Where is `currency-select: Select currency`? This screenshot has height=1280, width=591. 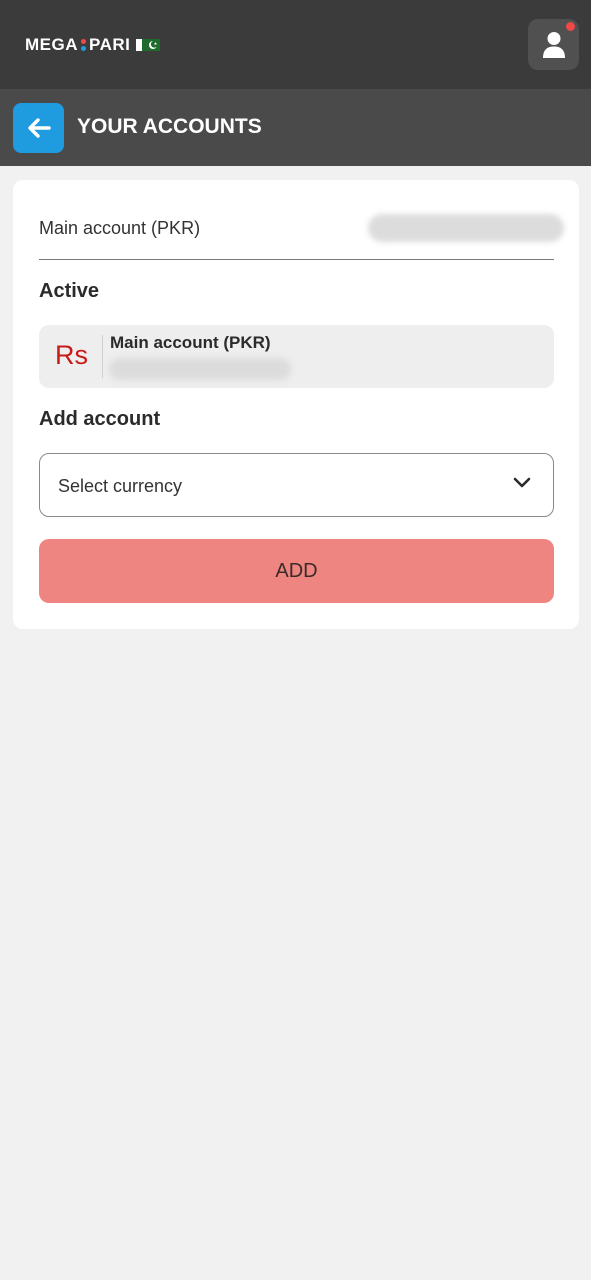 currency-select: Select currency is located at coordinates (296, 485).